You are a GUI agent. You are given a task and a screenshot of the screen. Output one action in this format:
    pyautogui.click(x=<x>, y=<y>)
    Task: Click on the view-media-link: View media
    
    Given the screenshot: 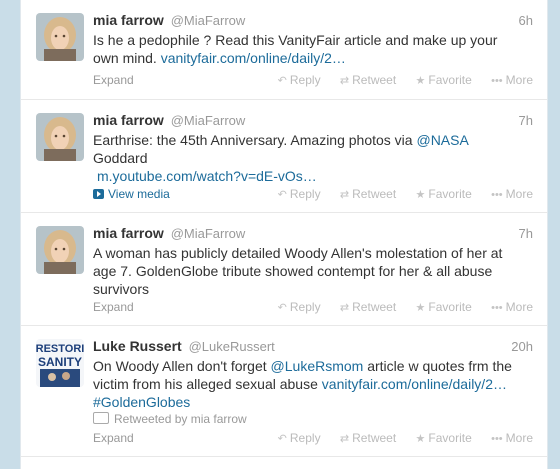 What is the action you would take?
    pyautogui.click(x=131, y=194)
    